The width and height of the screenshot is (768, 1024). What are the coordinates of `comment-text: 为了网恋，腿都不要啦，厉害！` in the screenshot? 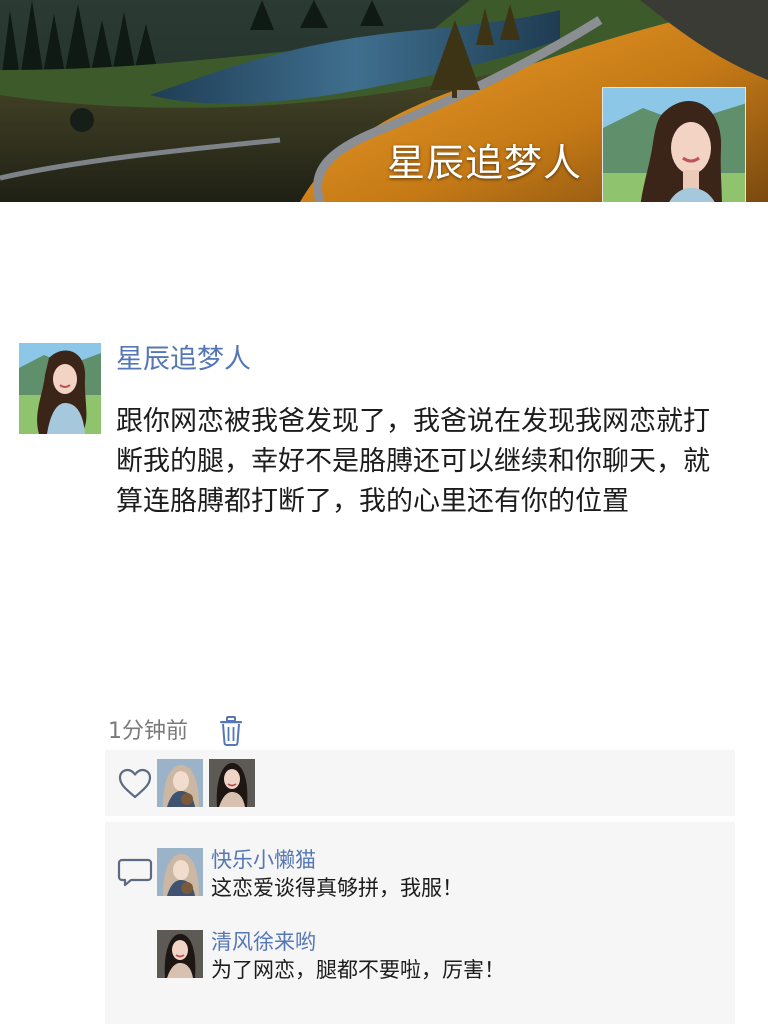 It's located at (358, 970).